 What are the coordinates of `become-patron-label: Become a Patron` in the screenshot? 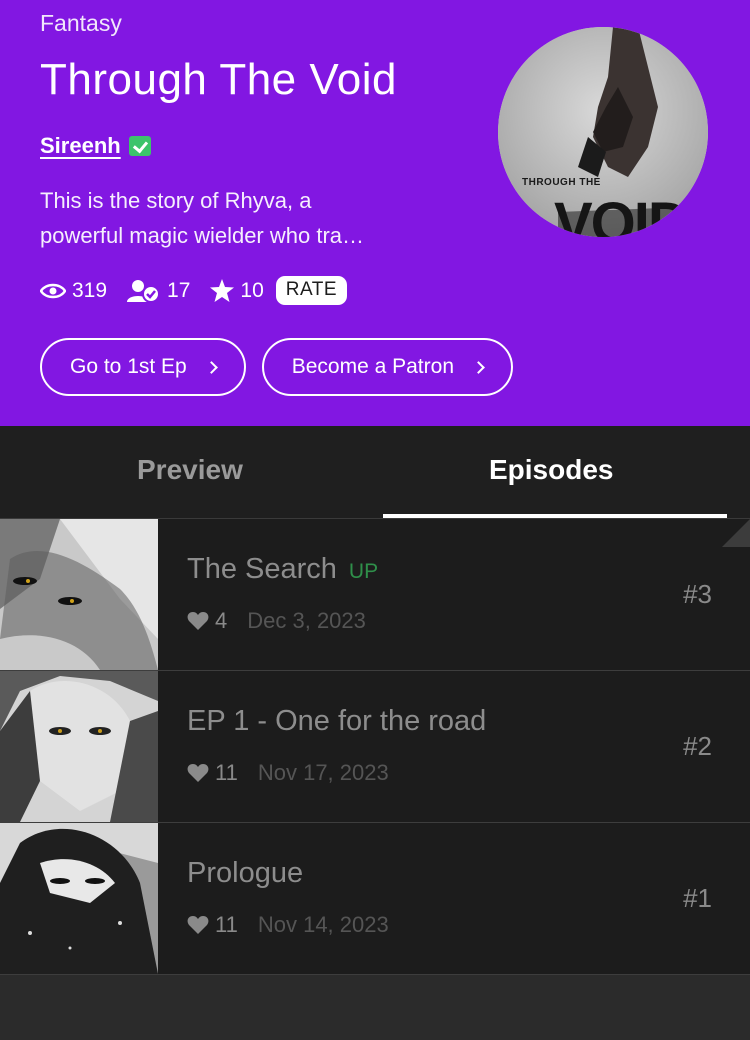 It's located at (372, 366).